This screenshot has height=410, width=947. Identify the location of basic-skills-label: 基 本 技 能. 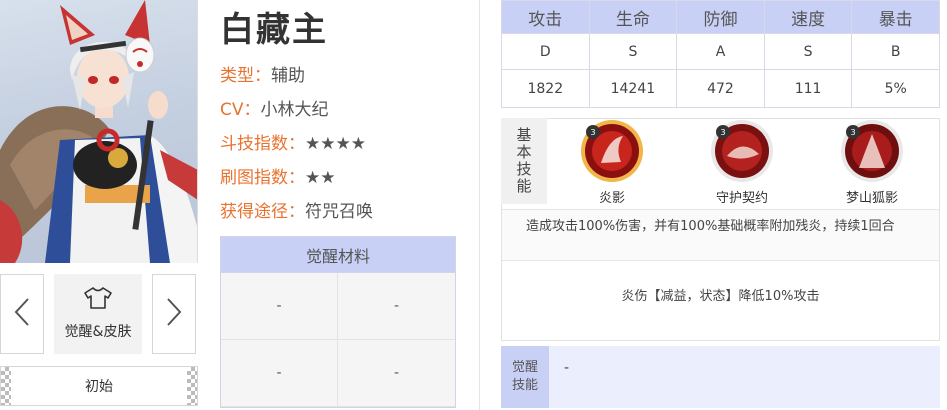
(524, 161).